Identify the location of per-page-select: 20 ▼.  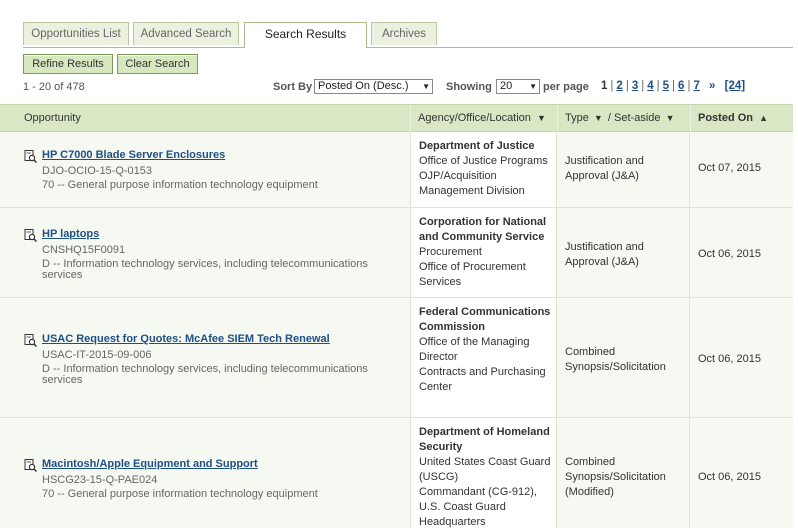
(518, 86).